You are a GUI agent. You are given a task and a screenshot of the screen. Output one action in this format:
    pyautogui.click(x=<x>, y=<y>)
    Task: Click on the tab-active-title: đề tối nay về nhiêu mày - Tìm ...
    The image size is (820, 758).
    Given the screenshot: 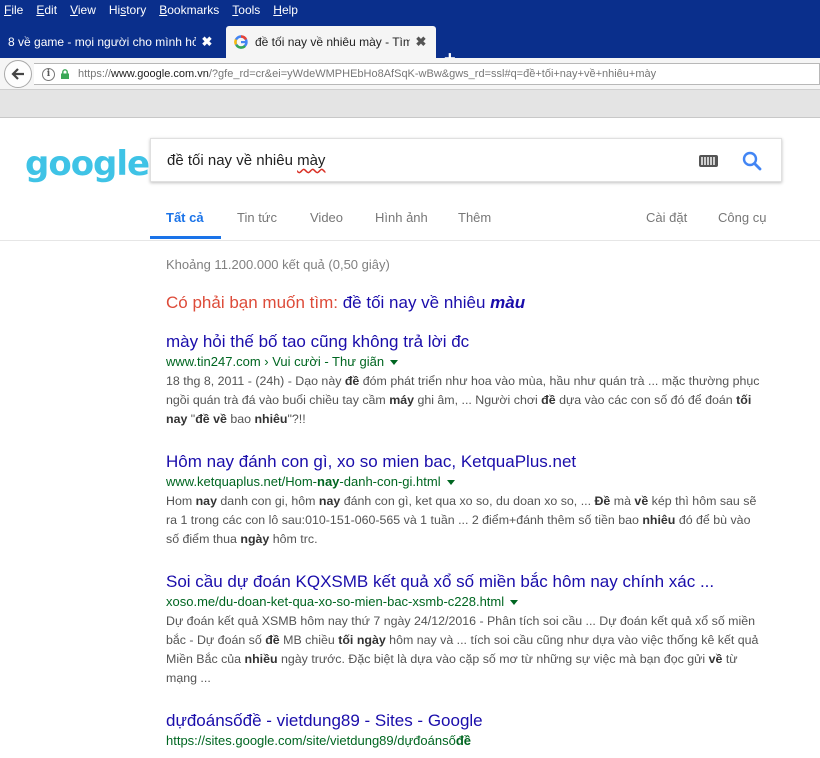 What is the action you would take?
    pyautogui.click(x=332, y=42)
    